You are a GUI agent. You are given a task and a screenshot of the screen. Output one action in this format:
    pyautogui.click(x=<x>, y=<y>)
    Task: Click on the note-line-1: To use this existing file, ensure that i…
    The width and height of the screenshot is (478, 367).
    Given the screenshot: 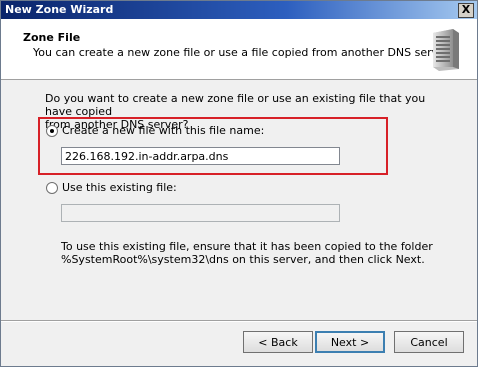 What is the action you would take?
    pyautogui.click(x=247, y=246)
    